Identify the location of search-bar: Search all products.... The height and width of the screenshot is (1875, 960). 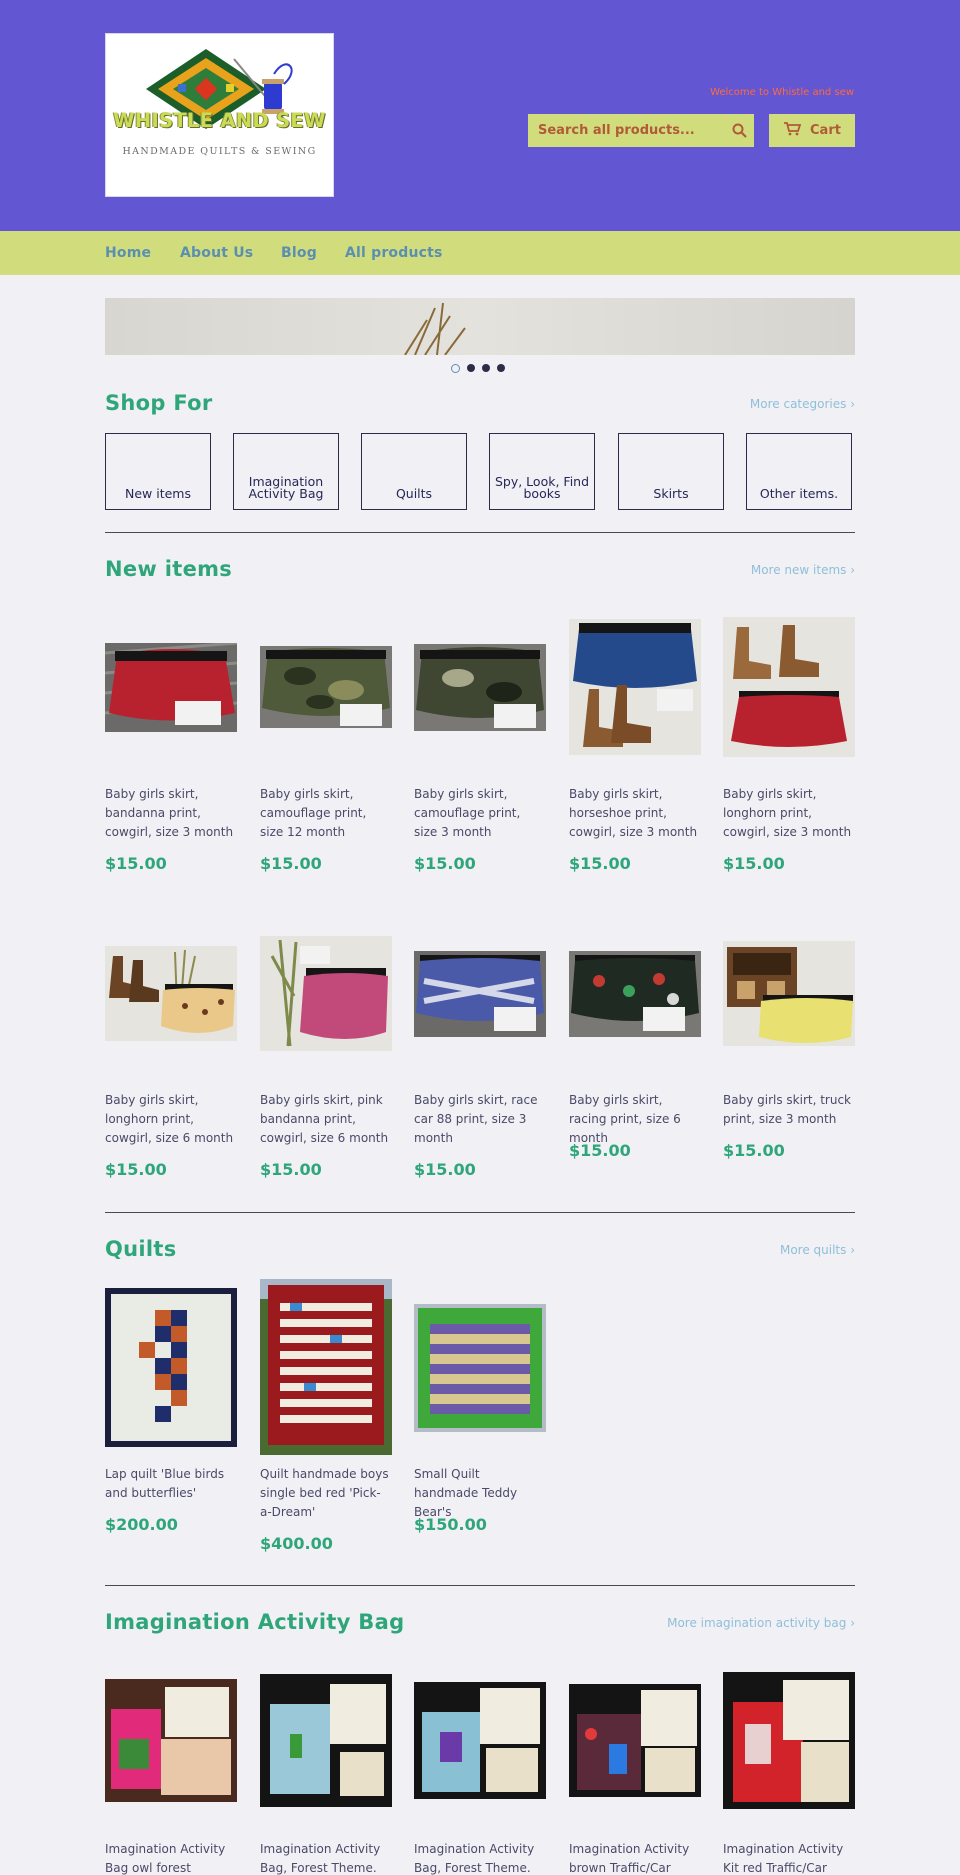
(641, 130).